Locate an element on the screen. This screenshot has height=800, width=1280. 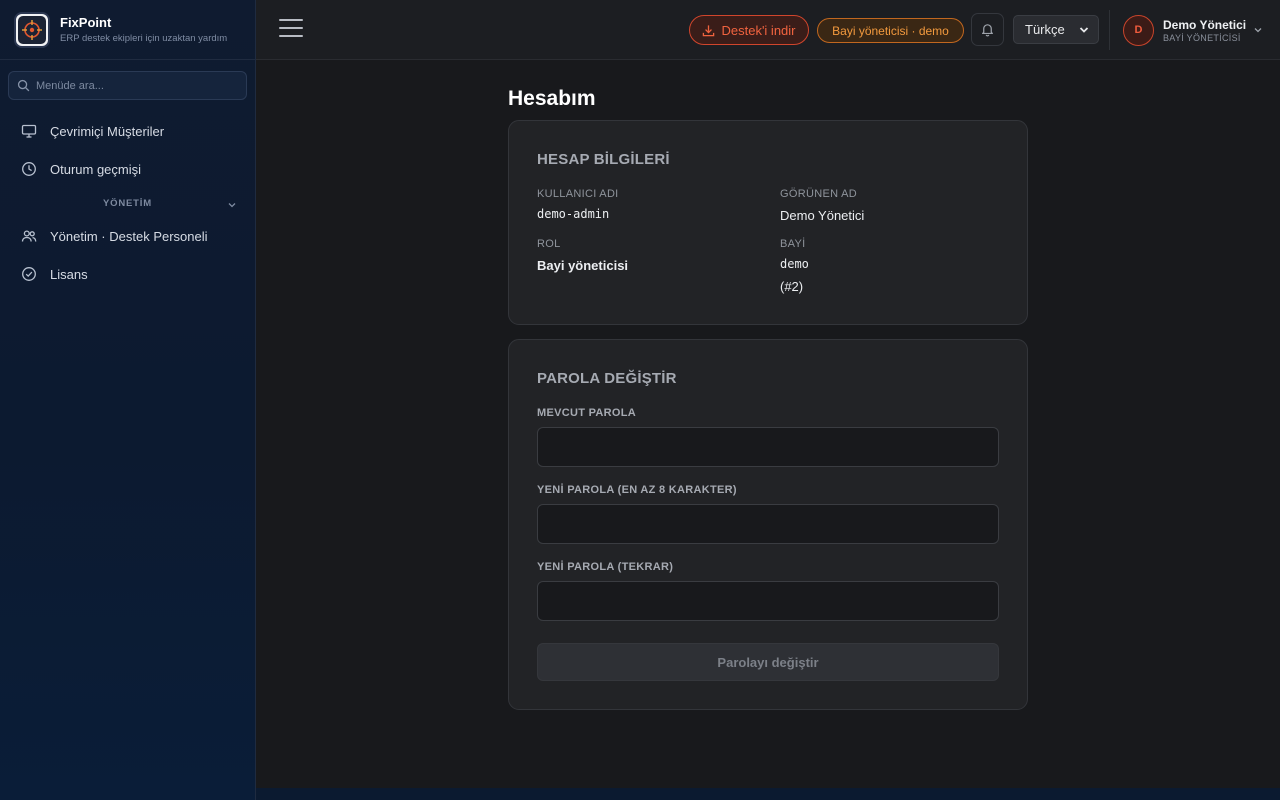
dealer-label: BAYİ is located at coordinates (793, 244).